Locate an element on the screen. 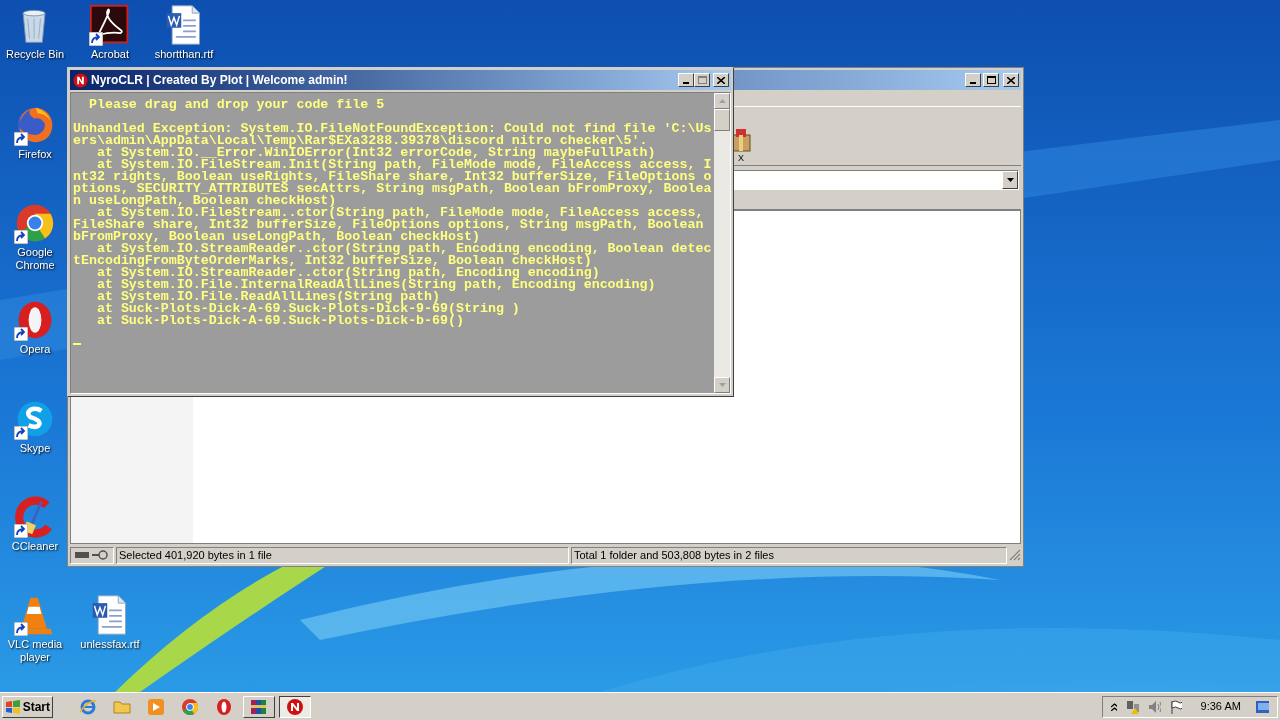 This screenshot has width=1280, height=720. desktop-icon: Recycle Bin is located at coordinates (35, 32).